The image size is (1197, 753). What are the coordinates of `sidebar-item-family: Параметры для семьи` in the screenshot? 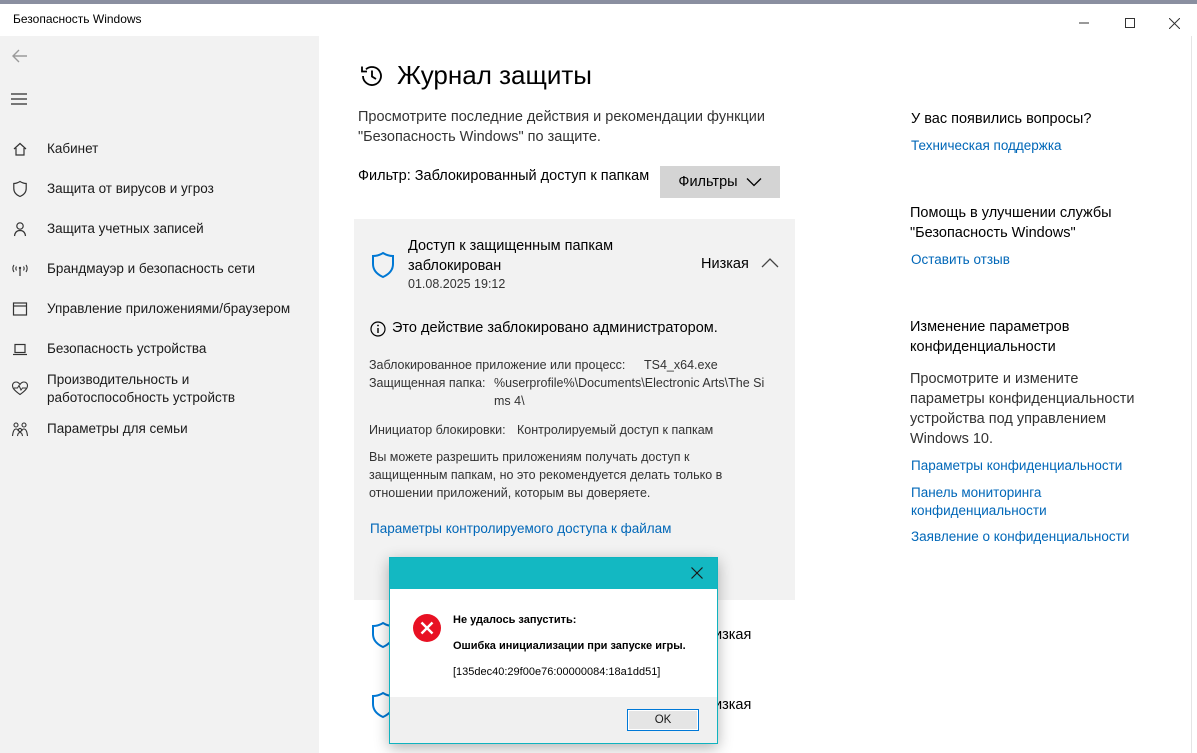 It's located at (159, 429).